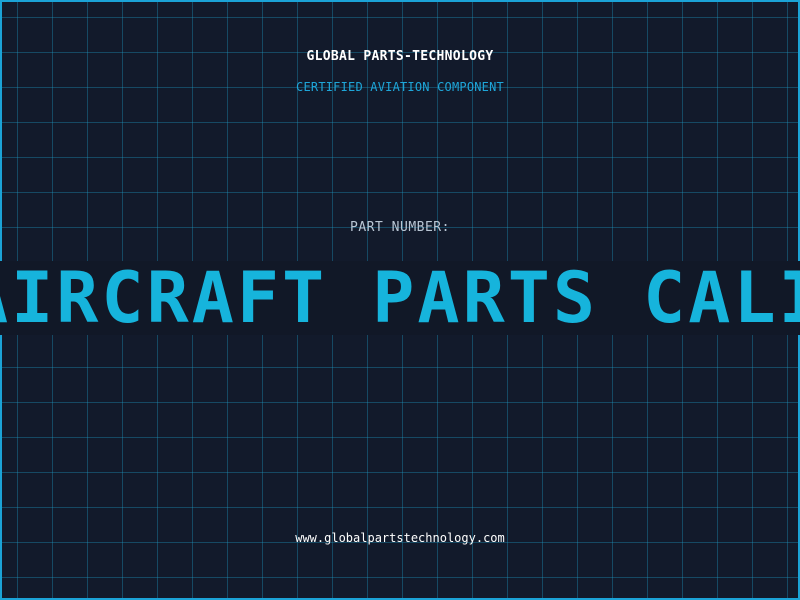  What do you see at coordinates (400, 87) in the screenshot?
I see `certification-tagline: CERTIFIED AVIATION COMPONENT` at bounding box center [400, 87].